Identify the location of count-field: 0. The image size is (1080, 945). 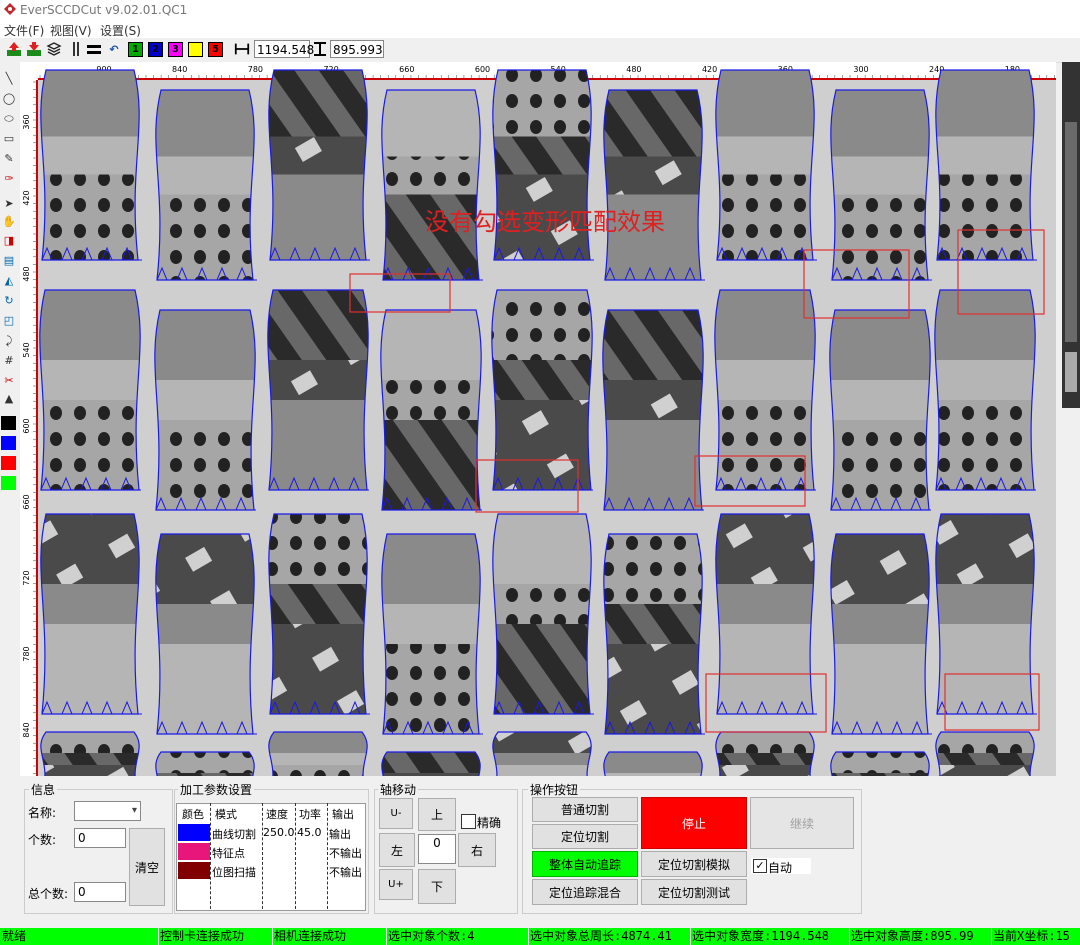
(100, 838).